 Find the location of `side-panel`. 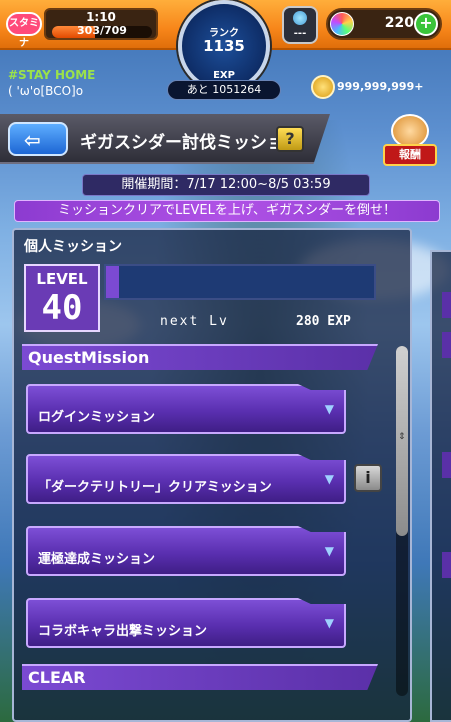

side-panel is located at coordinates (440, 486).